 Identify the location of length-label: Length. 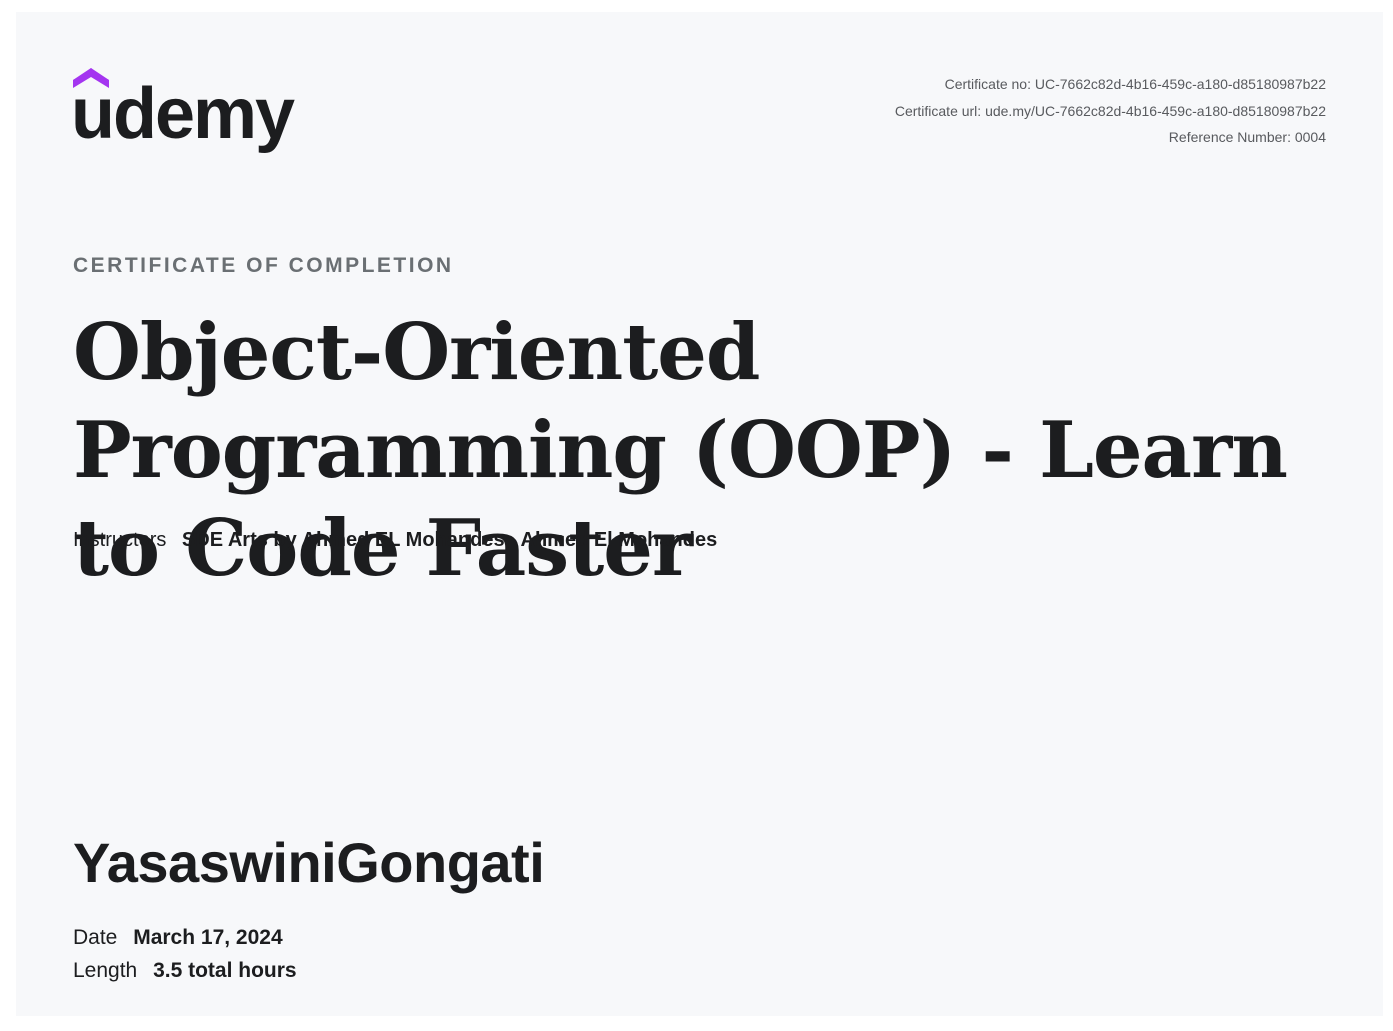
(105, 970).